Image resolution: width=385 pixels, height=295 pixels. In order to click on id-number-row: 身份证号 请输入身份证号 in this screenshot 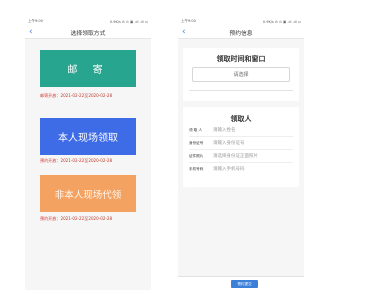, I will do `click(241, 143)`.